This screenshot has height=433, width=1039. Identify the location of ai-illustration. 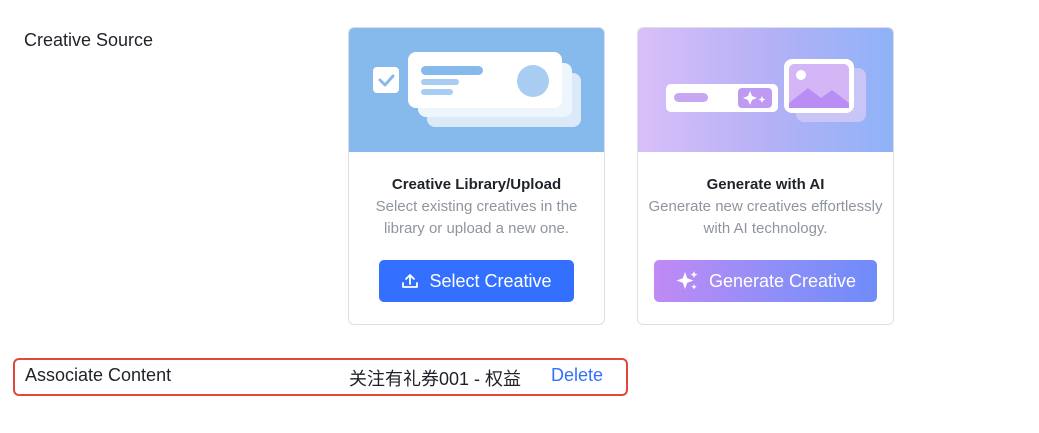
(765, 90).